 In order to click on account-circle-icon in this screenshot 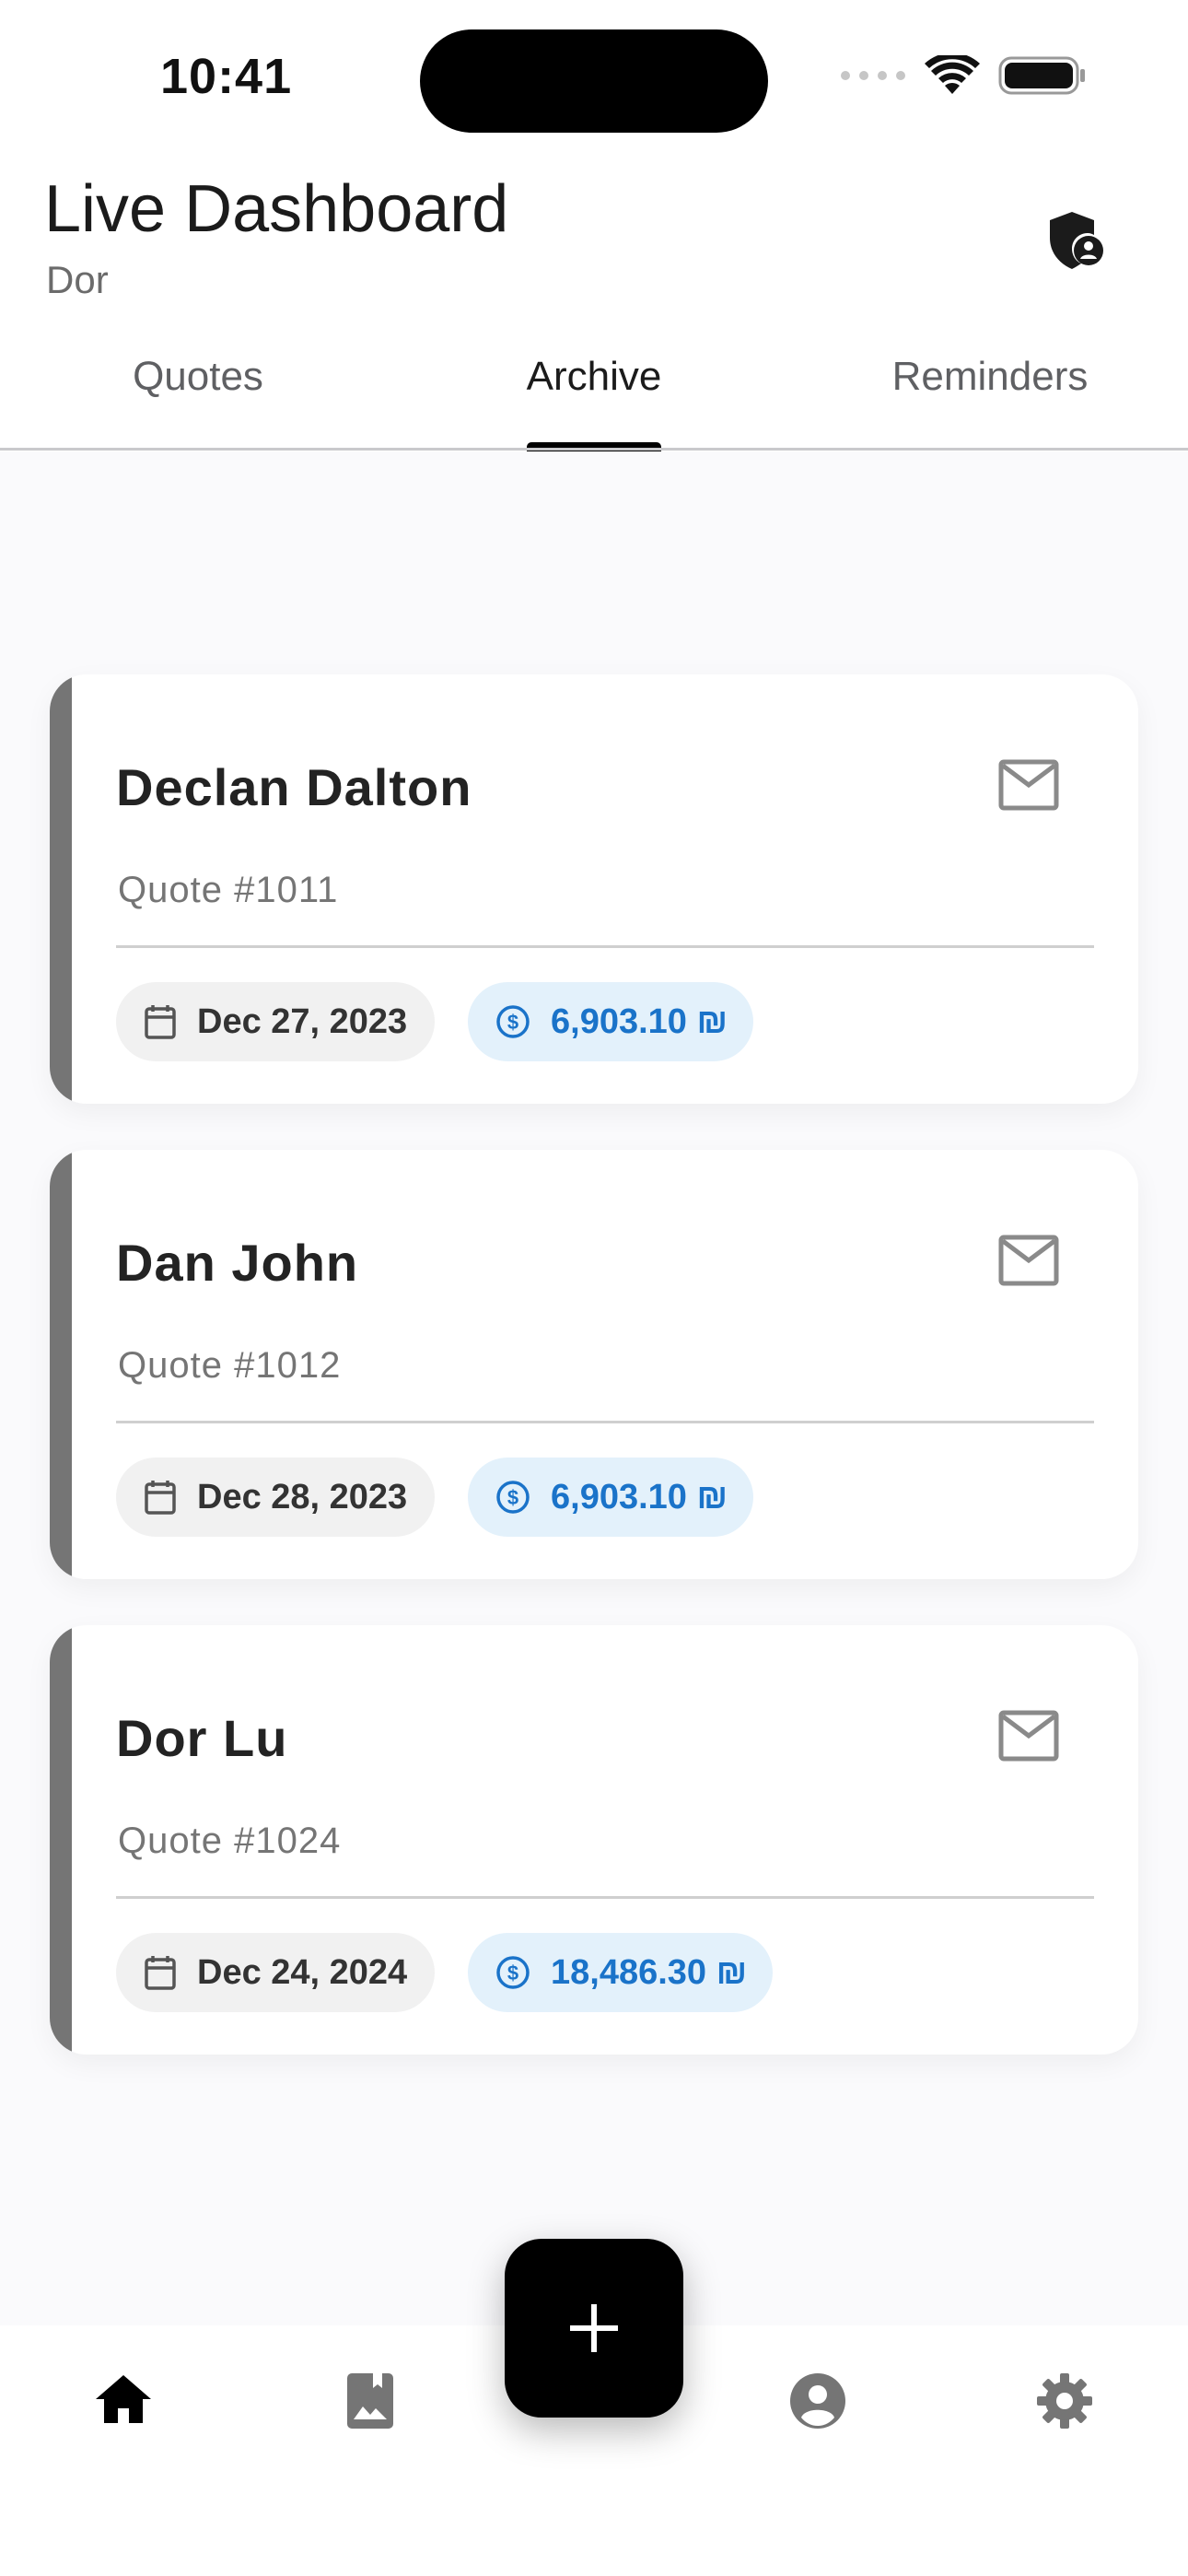, I will do `click(817, 2401)`.